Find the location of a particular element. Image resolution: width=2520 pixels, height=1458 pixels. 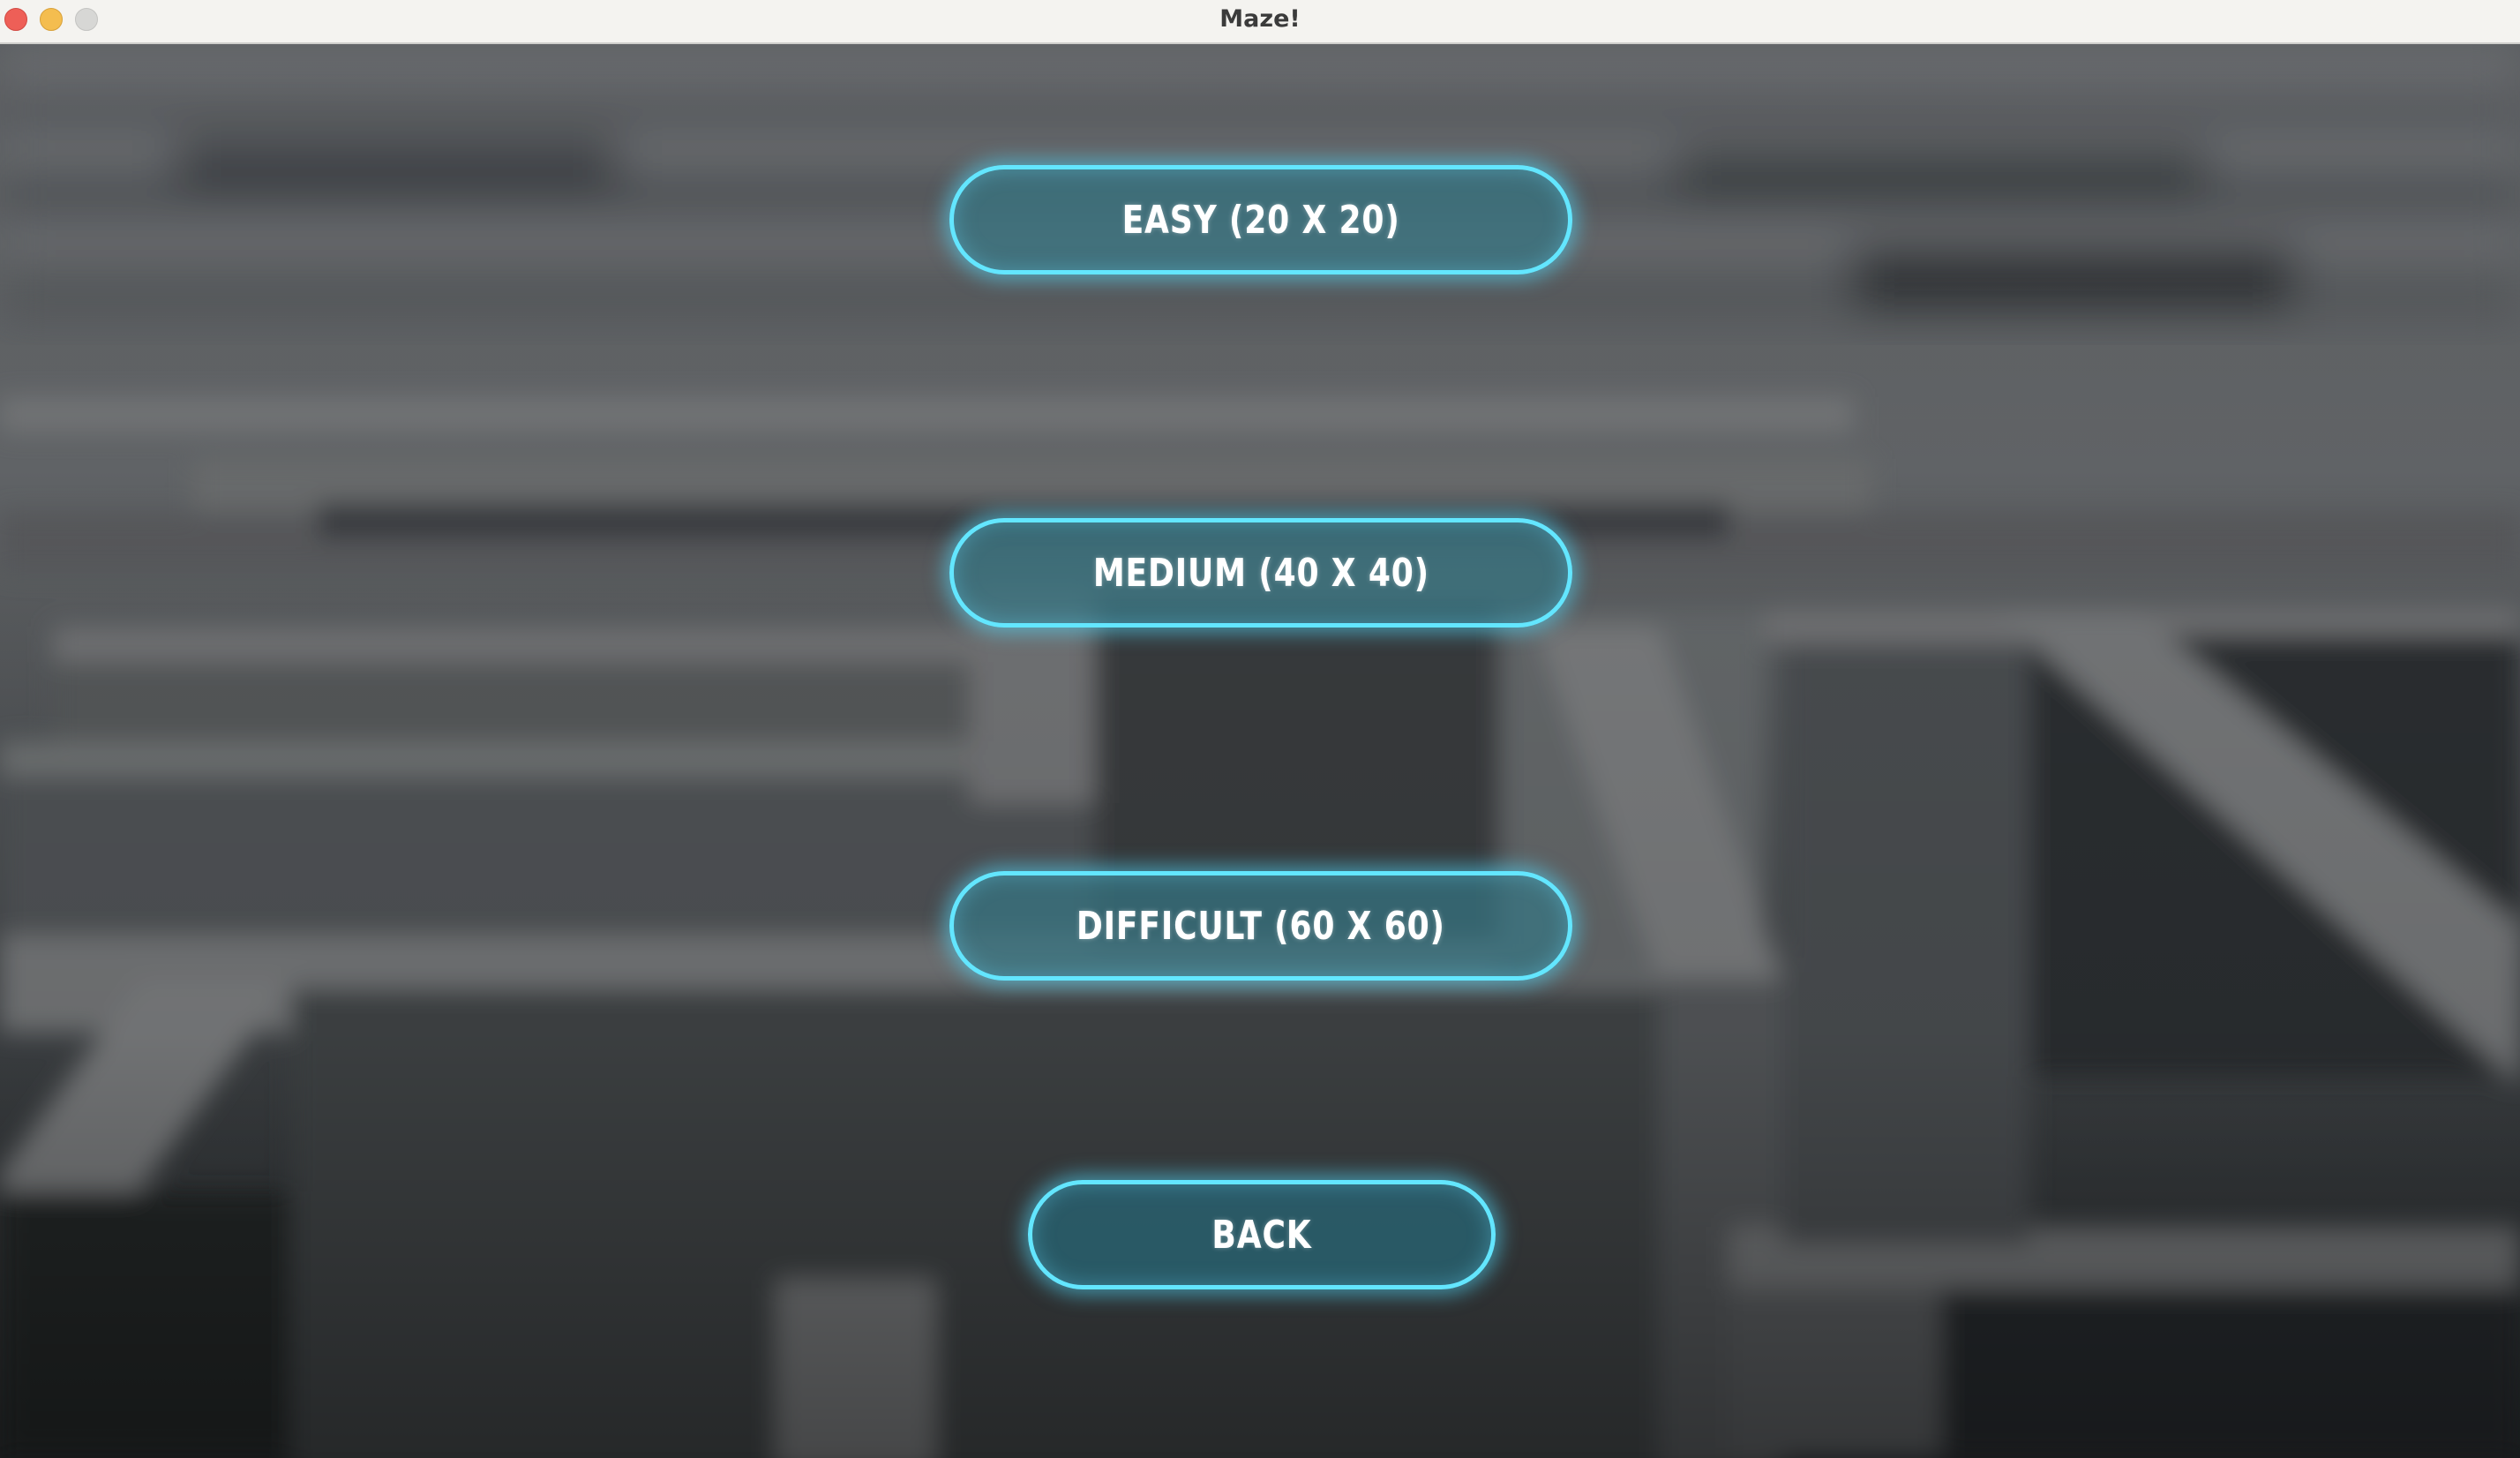

easy-difficulty-label: EASY (20 X 20) is located at coordinates (1260, 220).